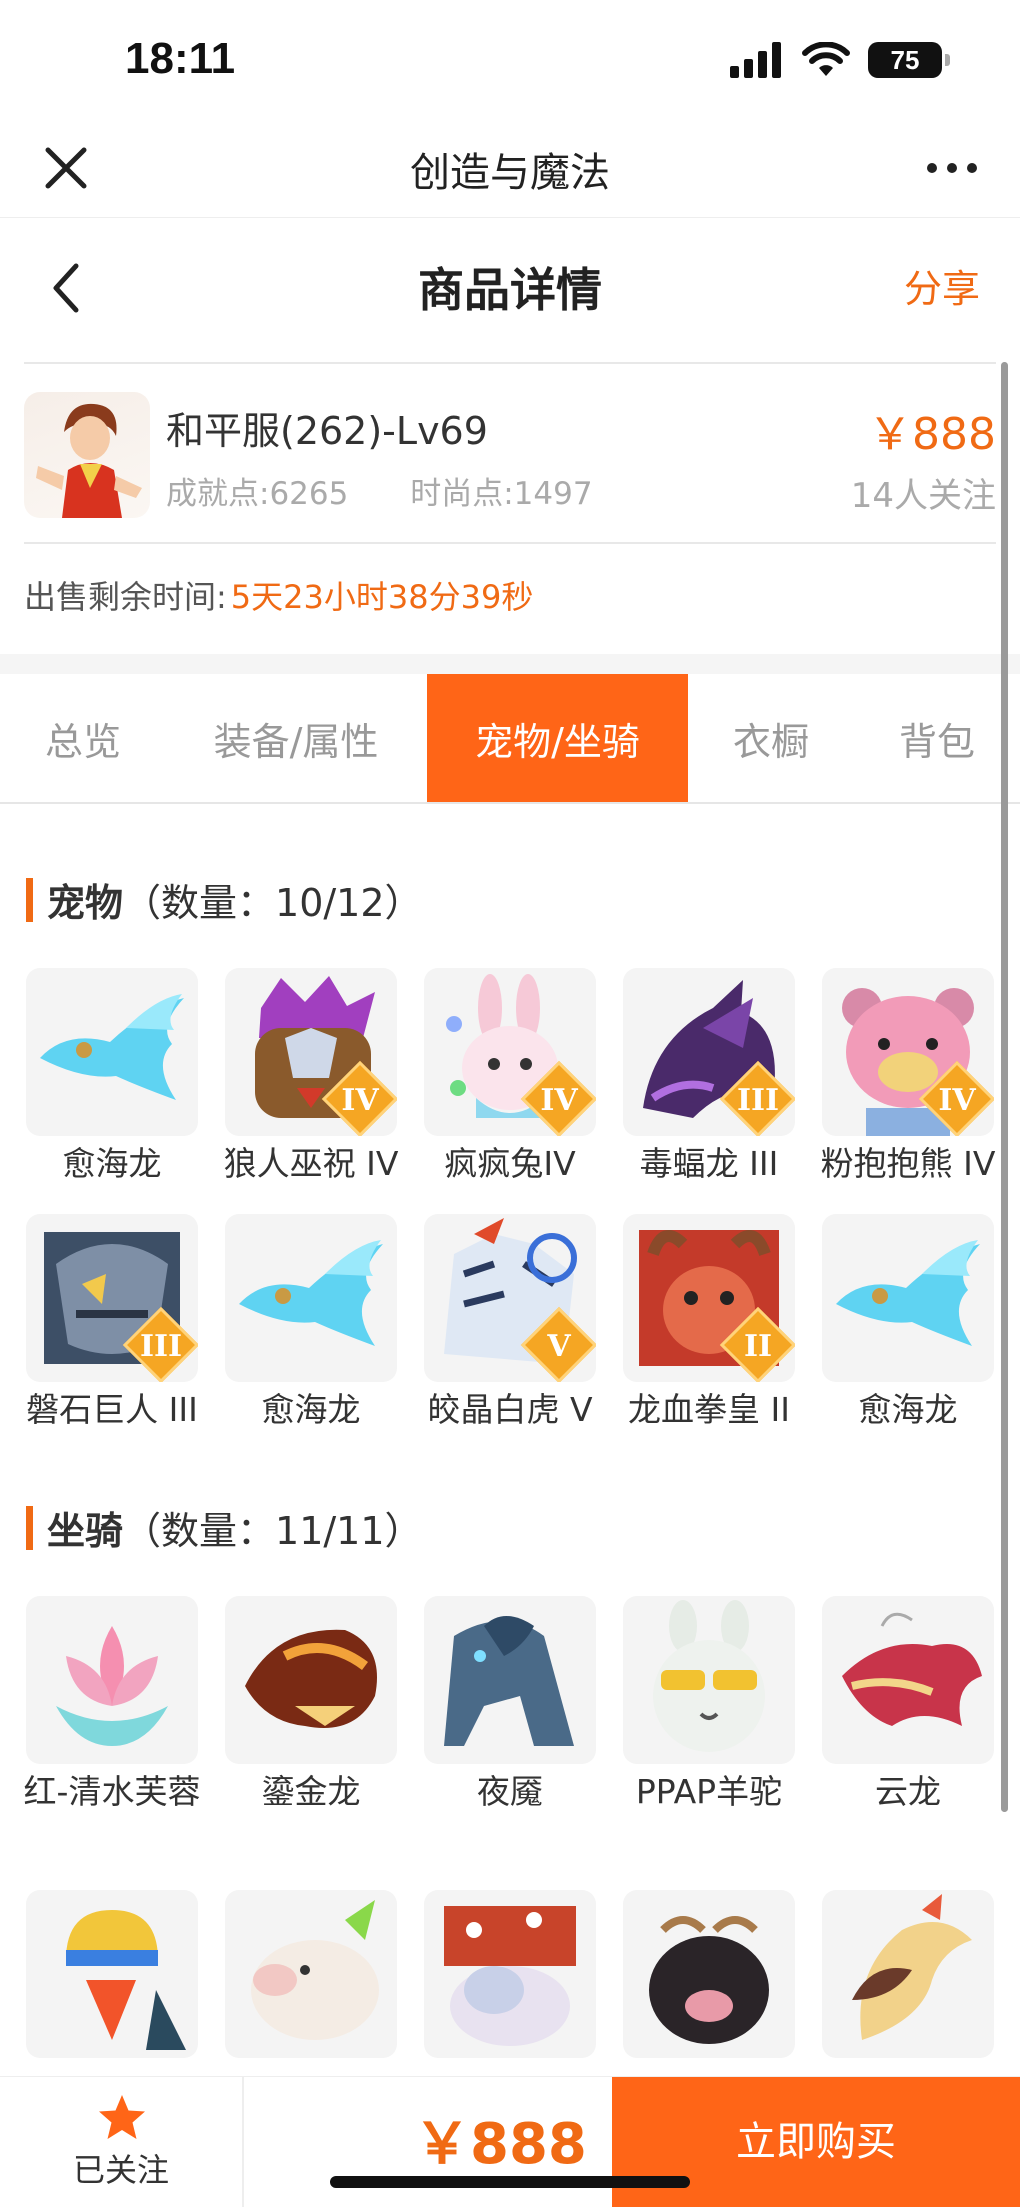 Image resolution: width=1020 pixels, height=2207 pixels. Describe the element at coordinates (909, 60) in the screenshot. I see `battery-icon: 75` at that location.